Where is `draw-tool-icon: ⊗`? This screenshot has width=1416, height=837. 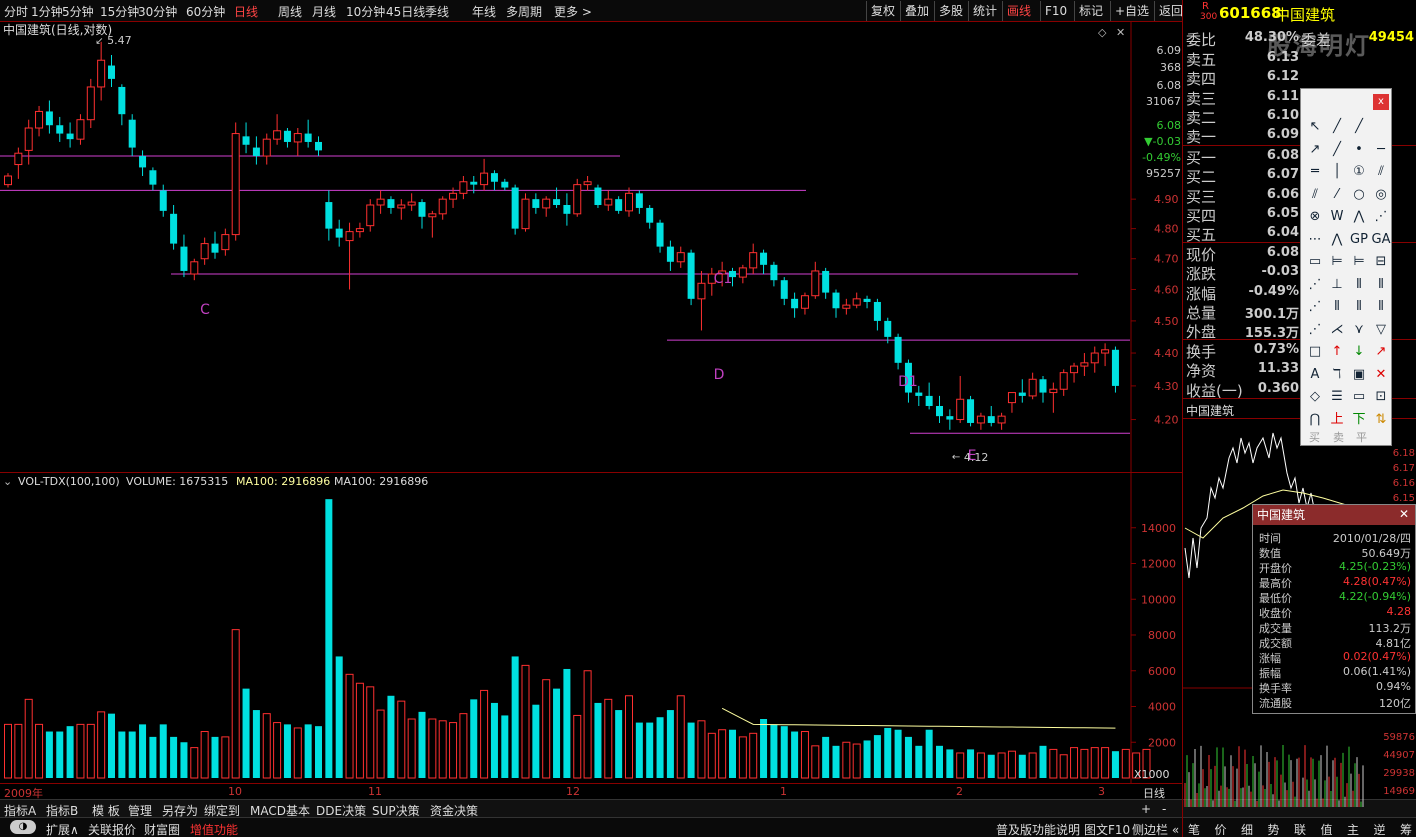 draw-tool-icon: ⊗ is located at coordinates (1315, 217).